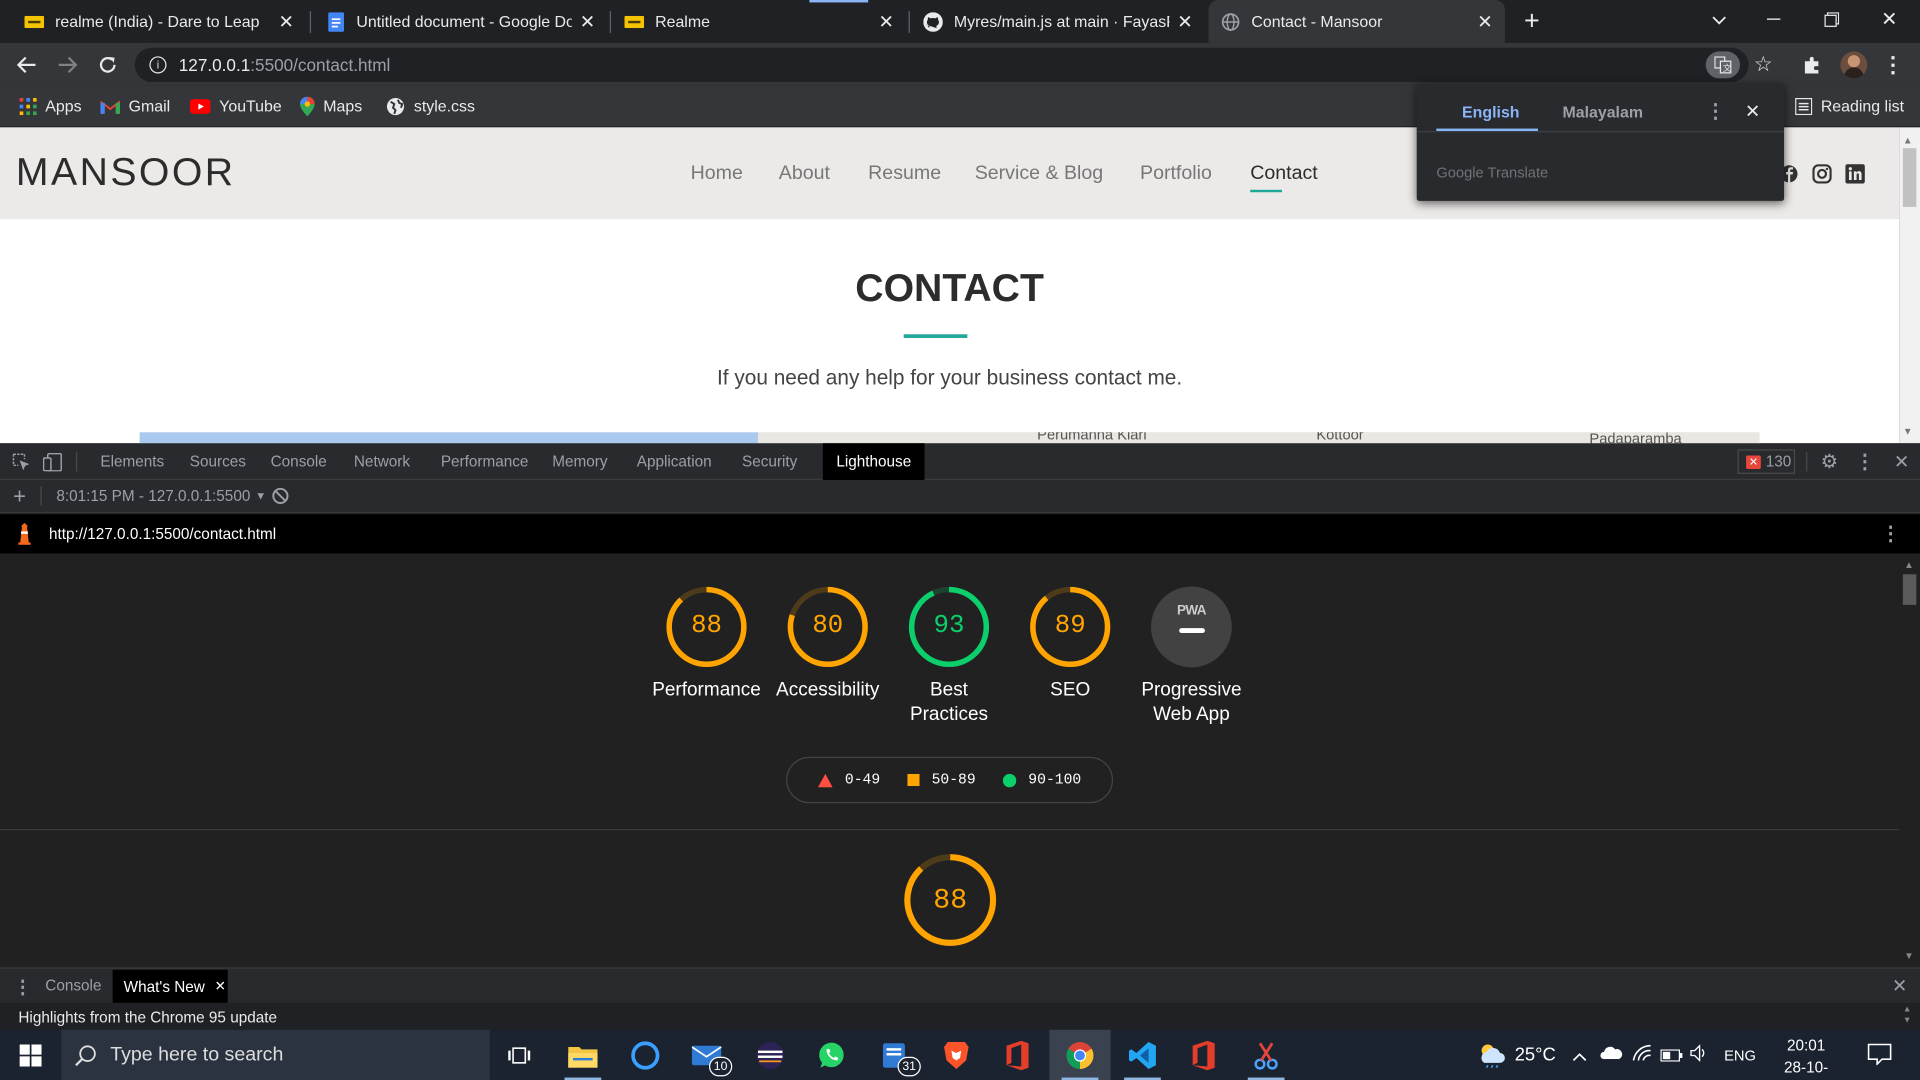 The height and width of the screenshot is (1080, 1920). I want to click on browser-tab-realme-india: realme (India) - Dare to Leap ✕, so click(159, 21).